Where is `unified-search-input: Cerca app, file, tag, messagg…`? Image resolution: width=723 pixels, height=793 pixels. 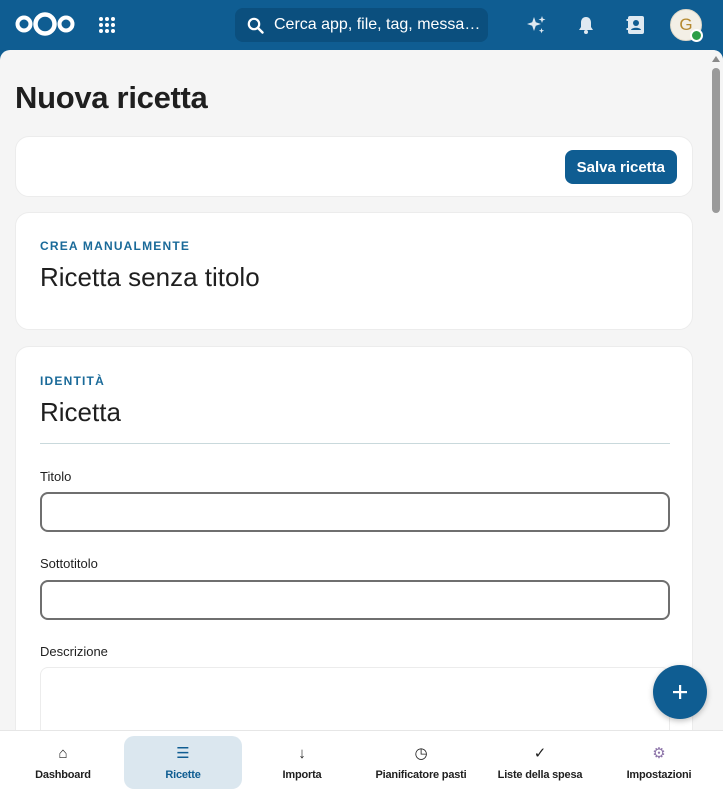 unified-search-input: Cerca app, file, tag, messagg… is located at coordinates (361, 25).